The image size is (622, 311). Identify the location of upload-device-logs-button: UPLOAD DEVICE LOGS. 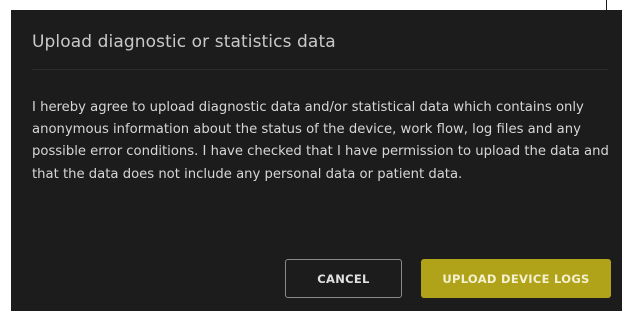
(516, 278).